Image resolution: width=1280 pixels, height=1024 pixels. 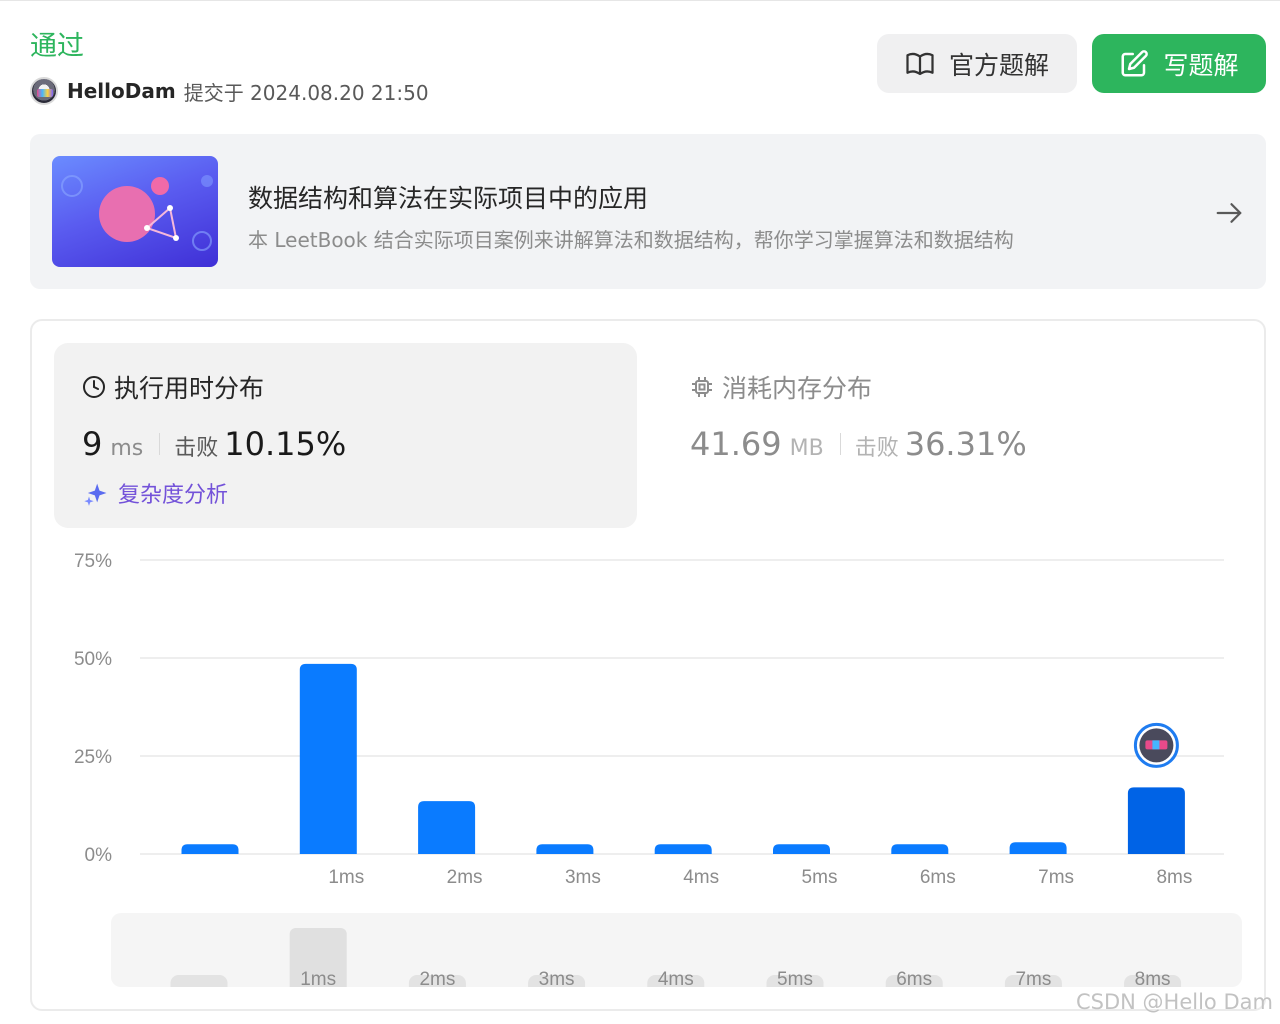 I want to click on x-tick-label: 1ms, so click(x=346, y=877).